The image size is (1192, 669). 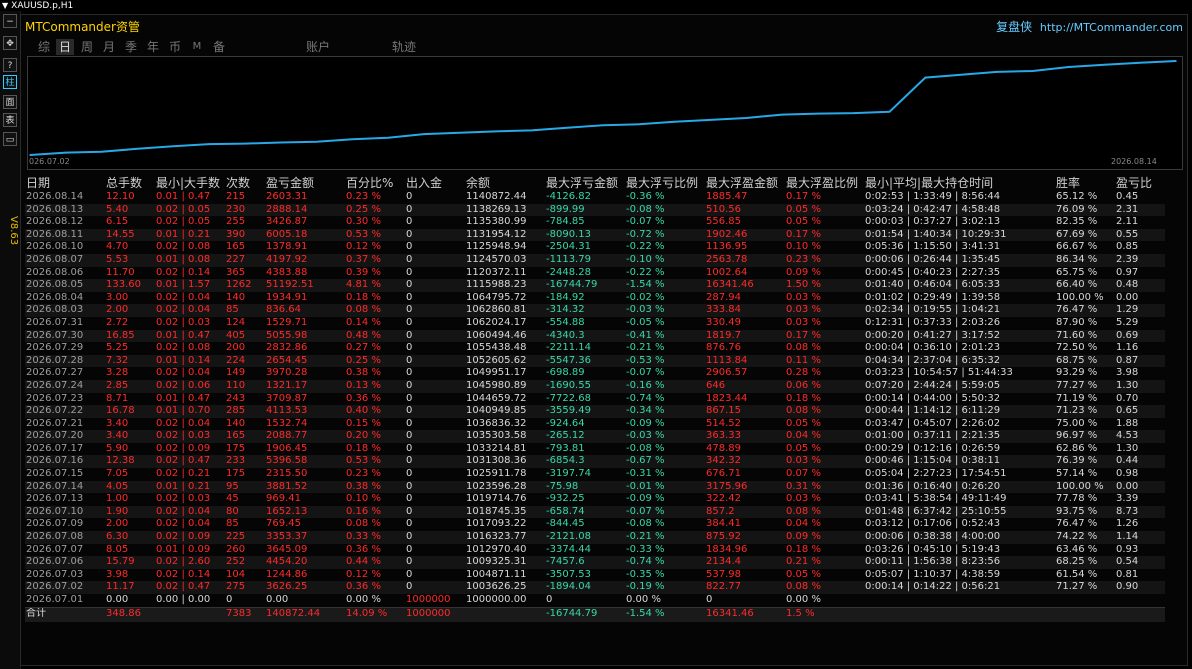 What do you see at coordinates (1111, 27) in the screenshot?
I see `website-link: http://MTCommander.com` at bounding box center [1111, 27].